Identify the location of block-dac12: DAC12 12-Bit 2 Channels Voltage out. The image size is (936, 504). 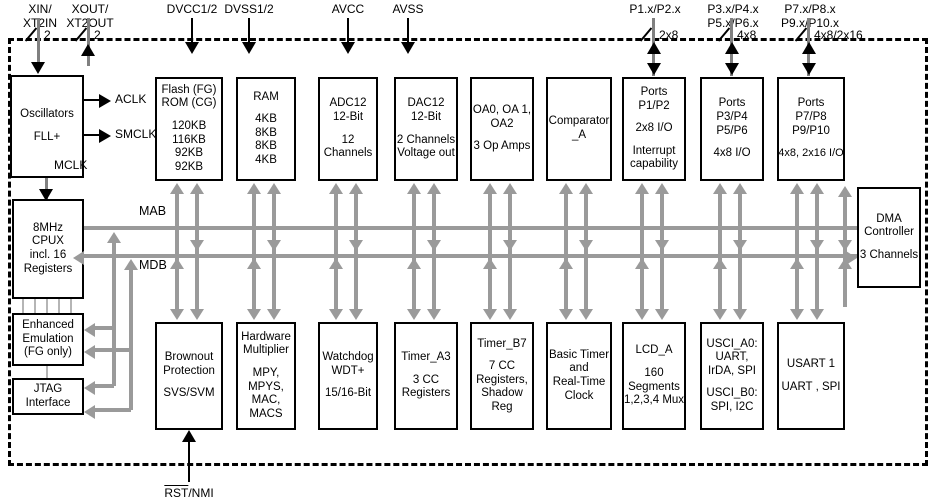
(426, 129).